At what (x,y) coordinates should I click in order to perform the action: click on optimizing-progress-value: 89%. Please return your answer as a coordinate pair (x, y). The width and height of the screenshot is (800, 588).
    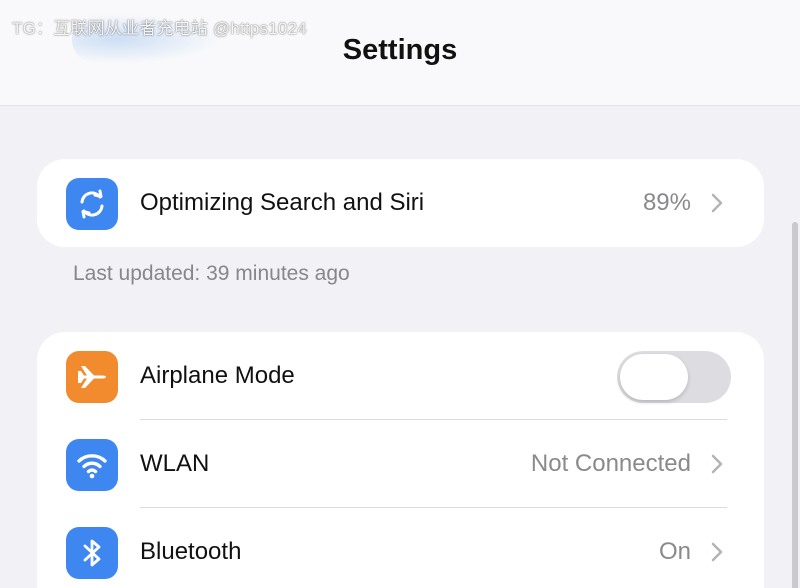
    Looking at the image, I should click on (666, 202).